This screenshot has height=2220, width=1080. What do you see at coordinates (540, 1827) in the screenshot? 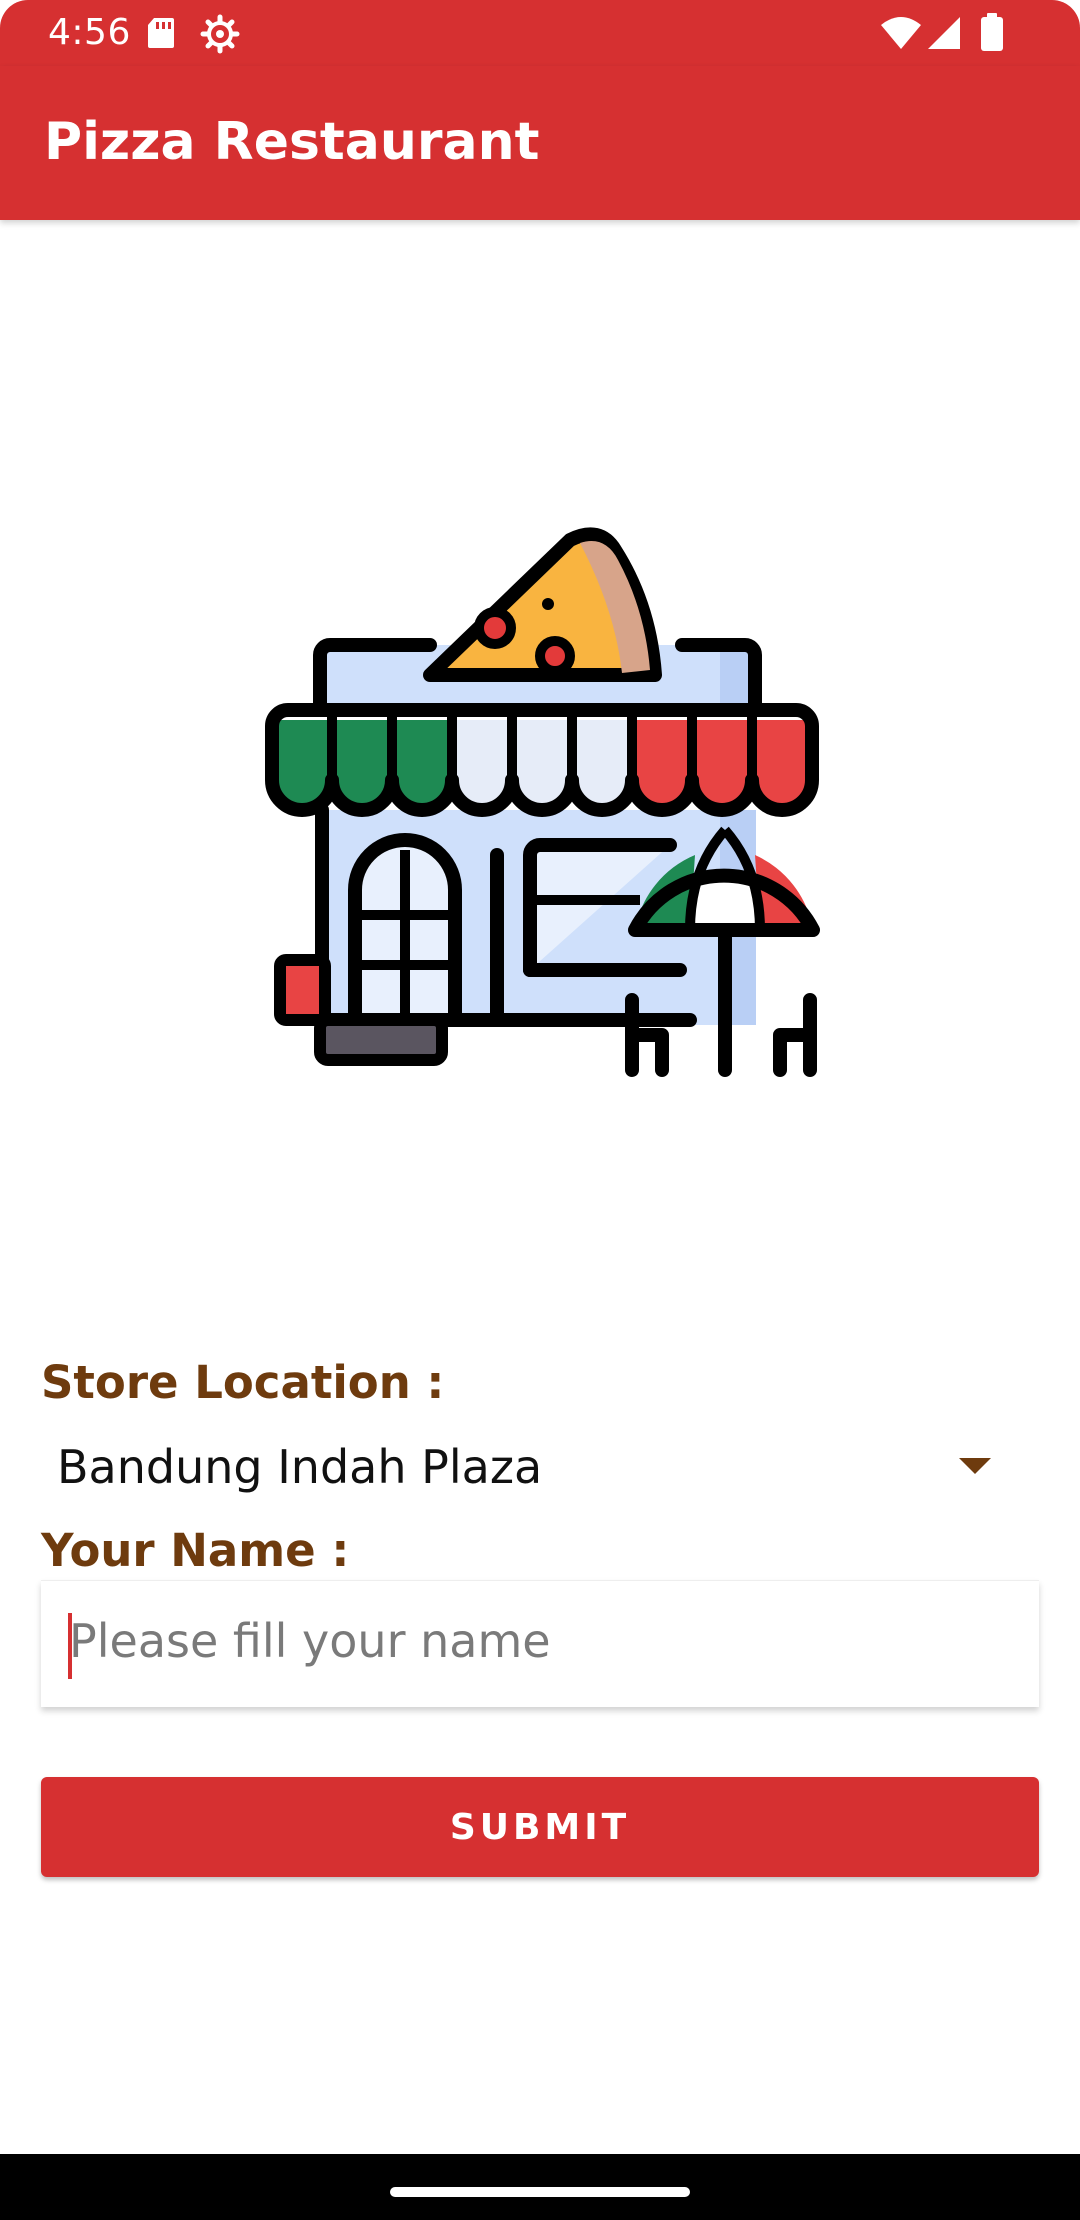
I see `submit-button: SUBMIT` at bounding box center [540, 1827].